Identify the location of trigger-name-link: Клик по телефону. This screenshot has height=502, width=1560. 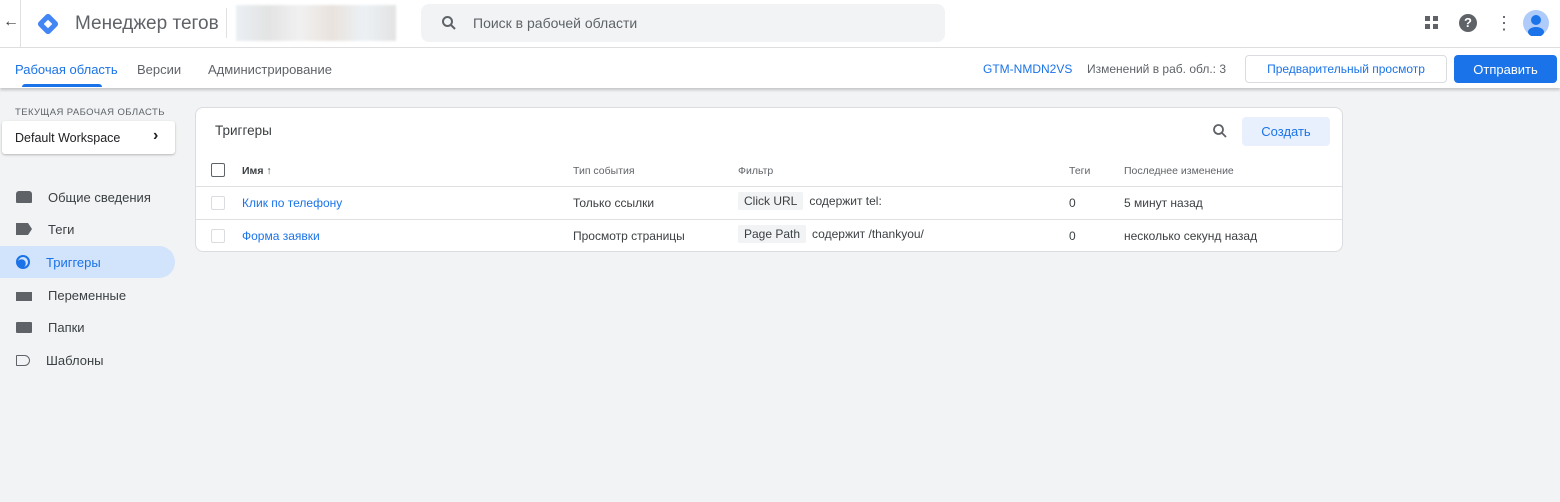
(292, 203).